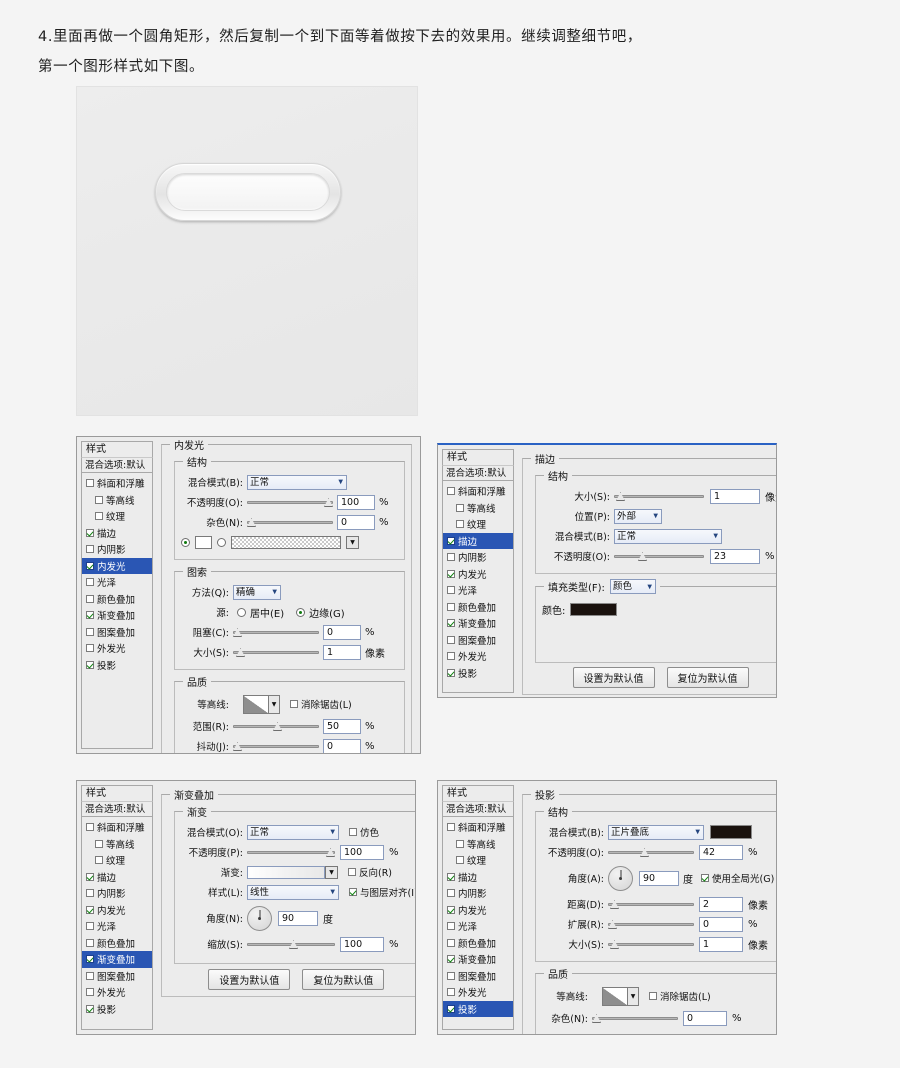  What do you see at coordinates (117, 809) in the screenshot?
I see `blending-options-3: 混合选项:默认` at bounding box center [117, 809].